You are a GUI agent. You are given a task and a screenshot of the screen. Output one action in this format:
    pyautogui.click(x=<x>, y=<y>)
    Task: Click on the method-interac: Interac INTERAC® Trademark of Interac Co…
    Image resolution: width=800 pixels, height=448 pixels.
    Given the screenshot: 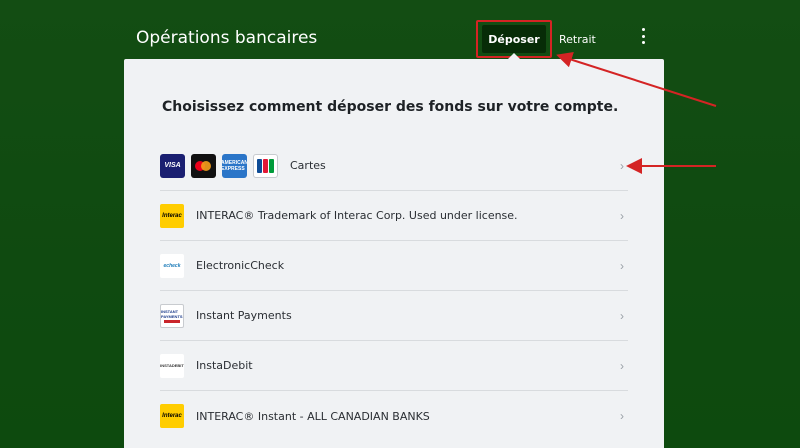 What is the action you would take?
    pyautogui.click(x=394, y=216)
    